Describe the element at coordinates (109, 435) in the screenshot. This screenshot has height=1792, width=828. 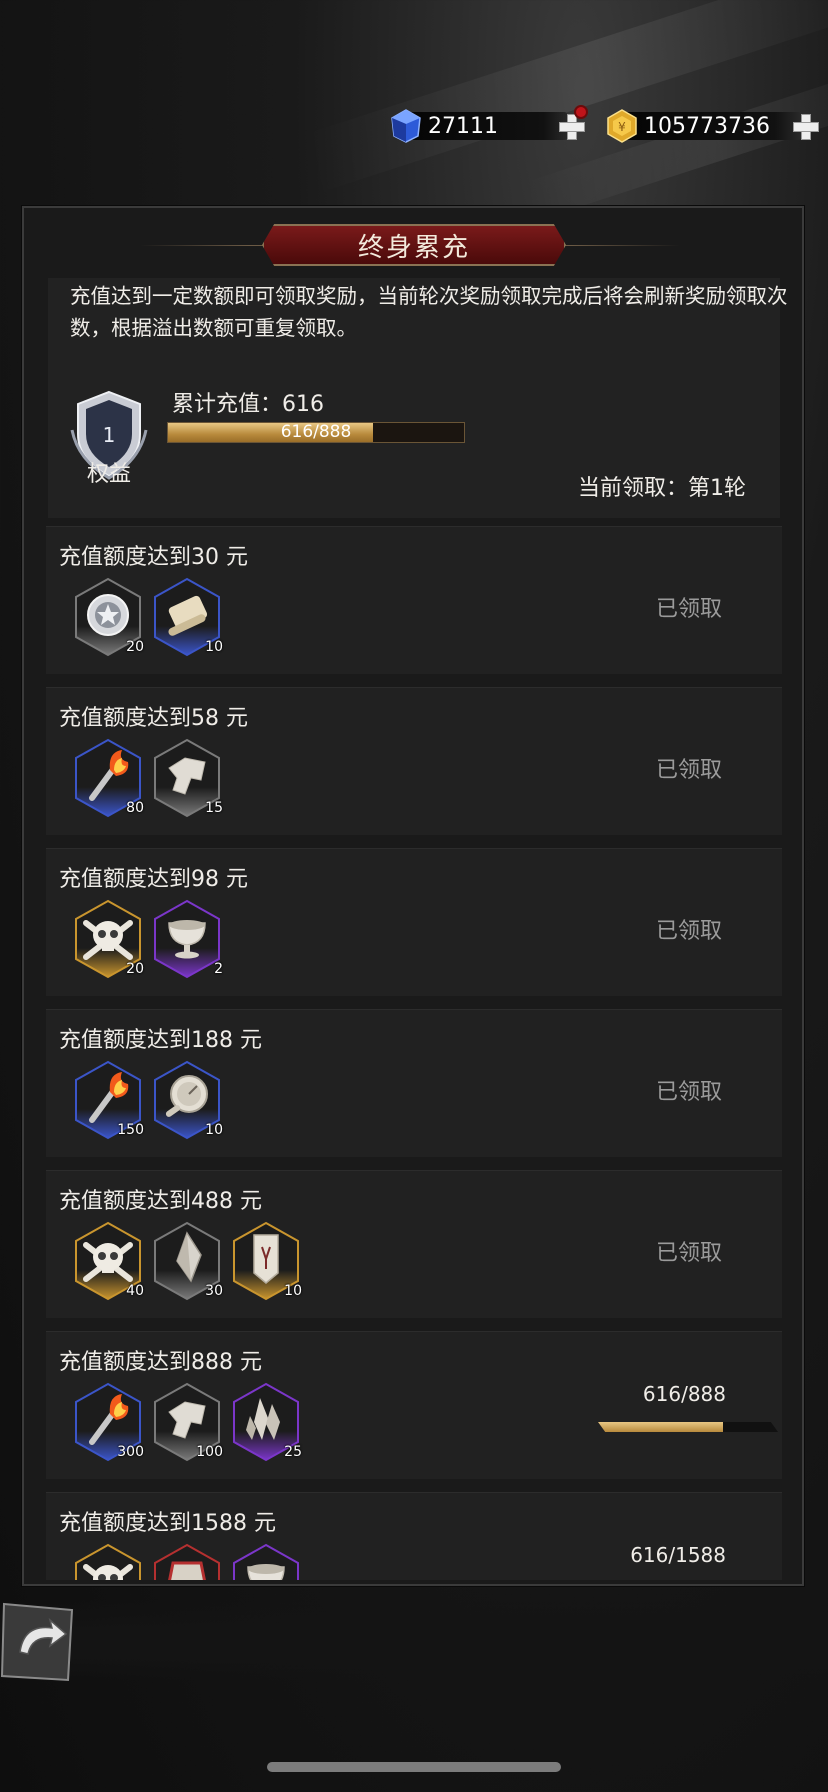
I see `badge-level: 1` at that location.